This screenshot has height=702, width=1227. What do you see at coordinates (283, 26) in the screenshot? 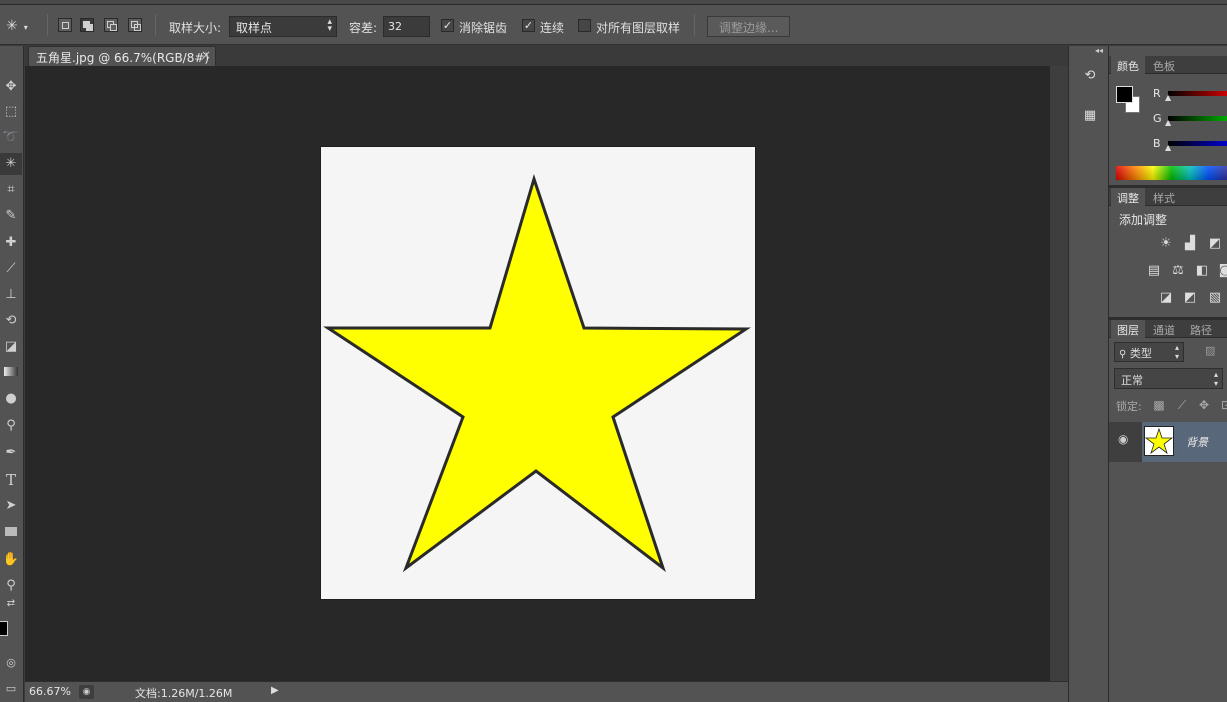
I see `sample-size-select: 取样点 ▴ ▾` at bounding box center [283, 26].